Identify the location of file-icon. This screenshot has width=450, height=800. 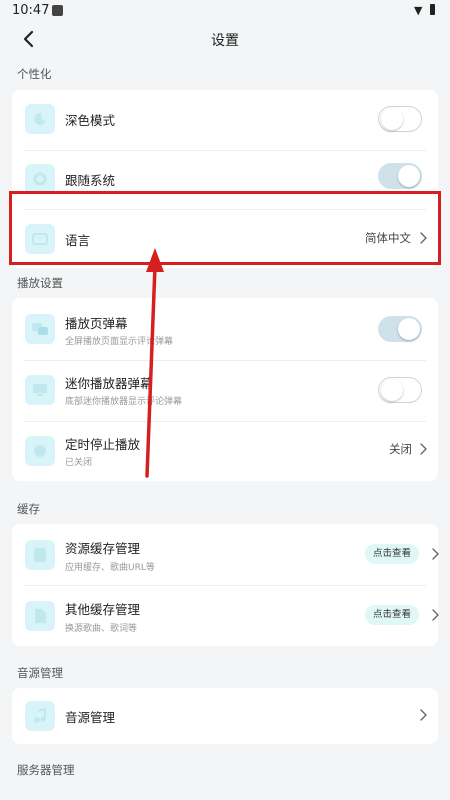
(40, 616).